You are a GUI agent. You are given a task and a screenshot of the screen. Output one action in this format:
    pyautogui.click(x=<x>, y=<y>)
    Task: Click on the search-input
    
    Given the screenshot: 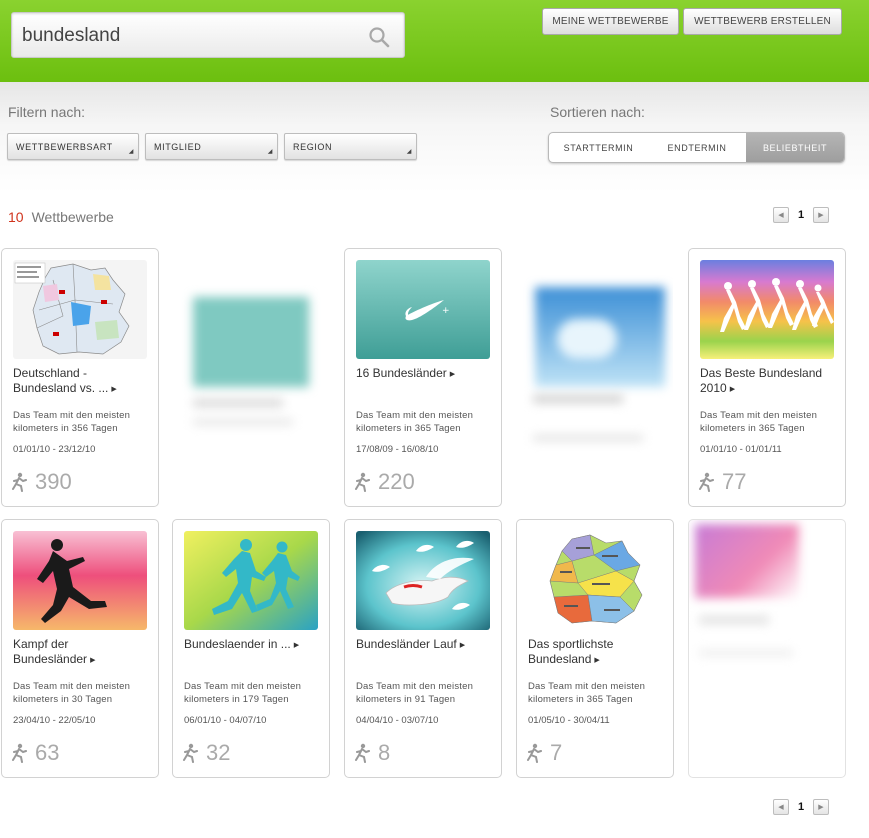 What is the action you would take?
    pyautogui.click(x=187, y=36)
    